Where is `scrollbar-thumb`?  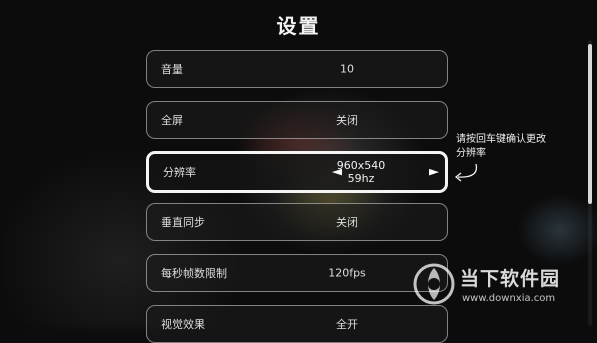
scrollbar-thumb is located at coordinates (590, 124).